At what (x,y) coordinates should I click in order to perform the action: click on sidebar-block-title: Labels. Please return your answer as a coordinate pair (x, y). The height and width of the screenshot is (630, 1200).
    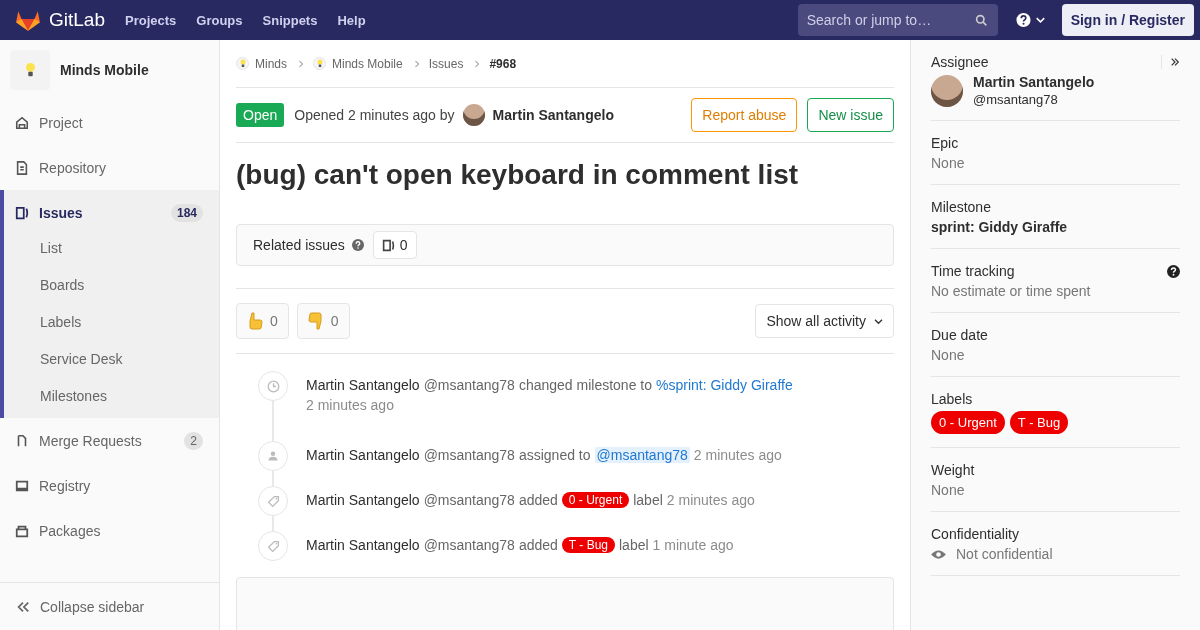
    Looking at the image, I should click on (952, 399).